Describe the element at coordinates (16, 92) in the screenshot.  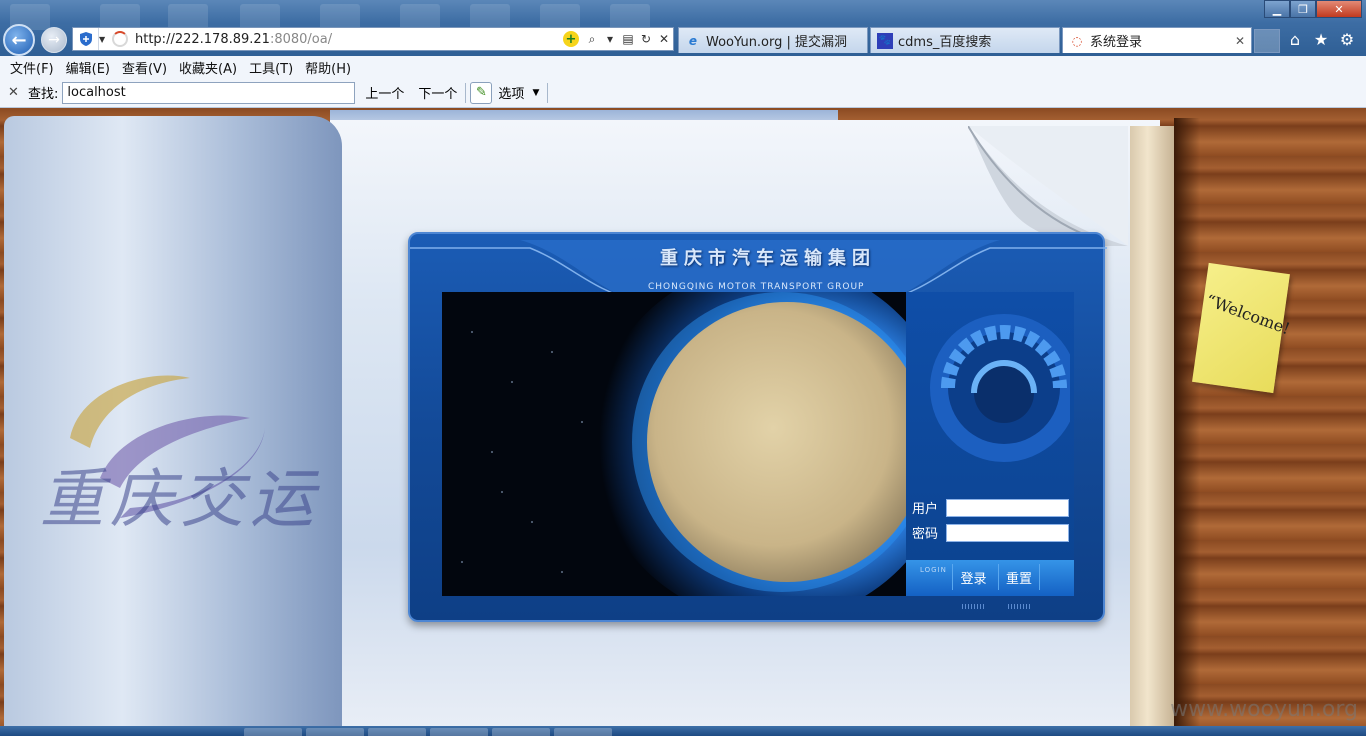
I see `close-find-icon: ✕` at that location.